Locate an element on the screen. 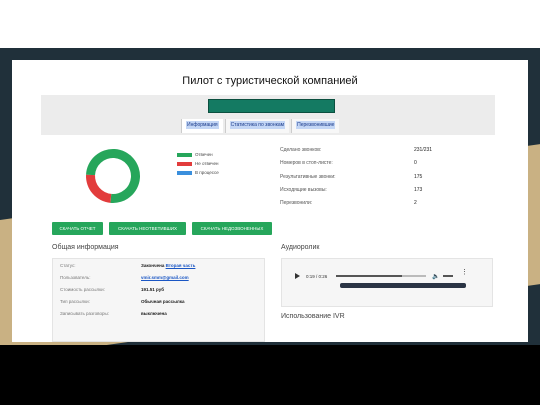 This screenshot has height=405, width=540. info-row-user: Пользователь: vmir.smm@gmail.com is located at coordinates (158, 277).